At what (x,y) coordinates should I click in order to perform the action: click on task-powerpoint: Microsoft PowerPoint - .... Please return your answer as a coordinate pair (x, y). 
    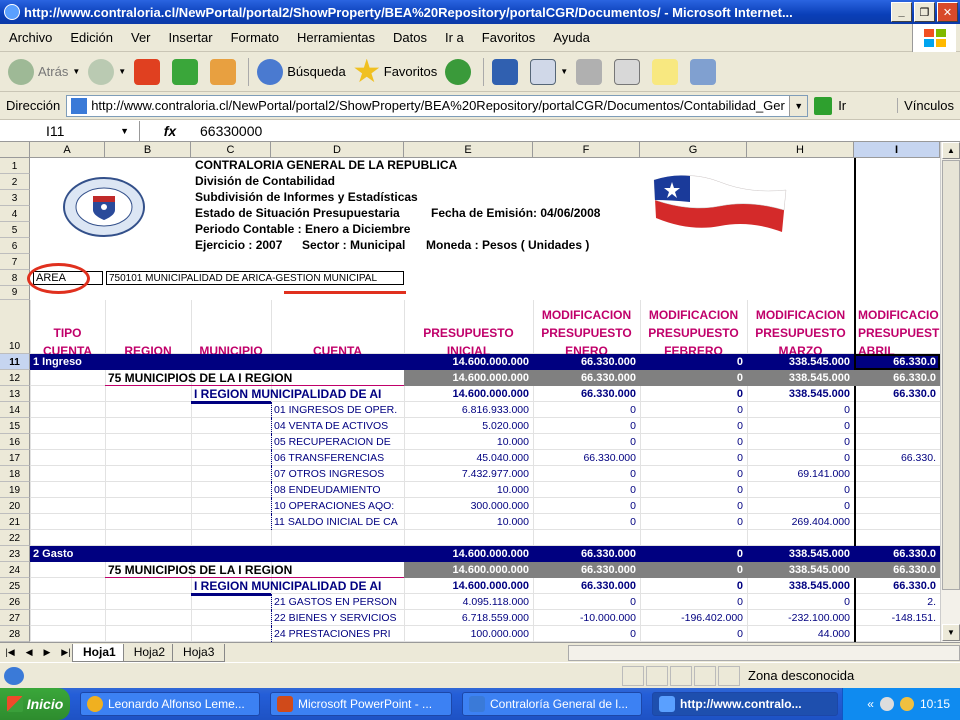
    Looking at the image, I should click on (361, 704).